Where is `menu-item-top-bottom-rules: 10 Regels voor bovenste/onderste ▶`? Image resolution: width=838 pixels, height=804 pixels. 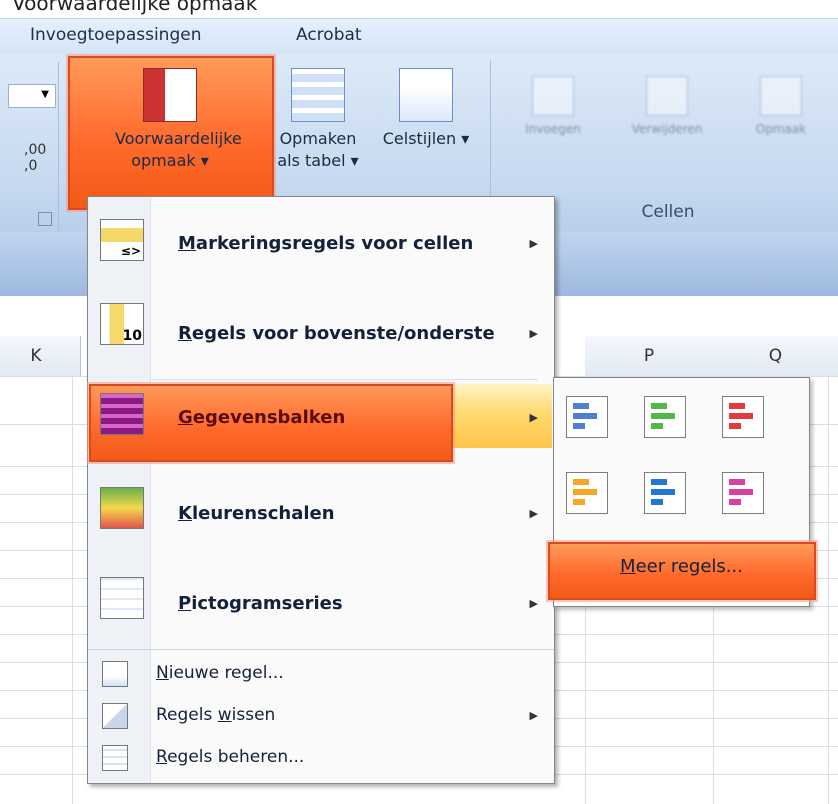
menu-item-top-bottom-rules: 10 Regels voor bovenste/onderste ▶ is located at coordinates (321, 329).